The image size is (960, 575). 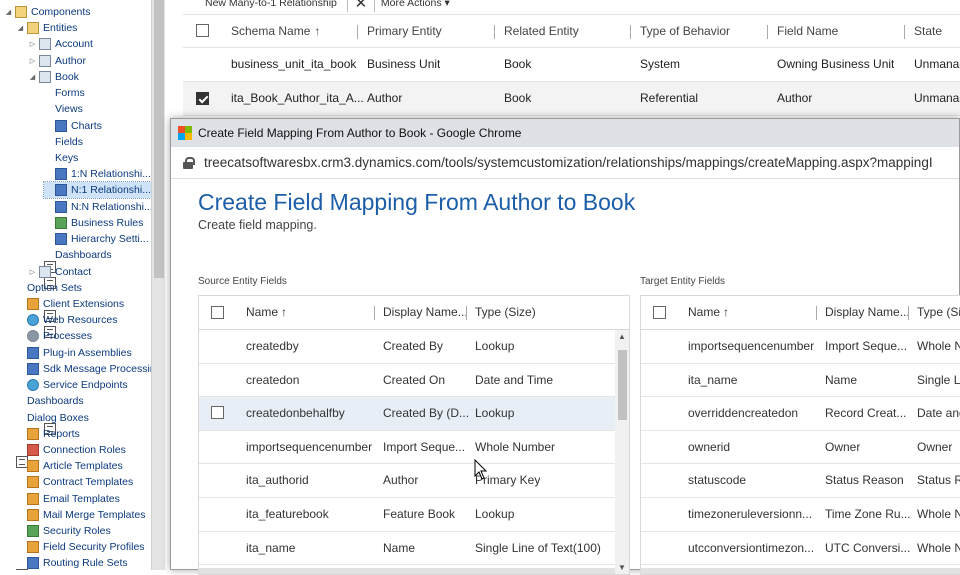 What do you see at coordinates (505, 312) in the screenshot?
I see `column-header: Type (Size)` at bounding box center [505, 312].